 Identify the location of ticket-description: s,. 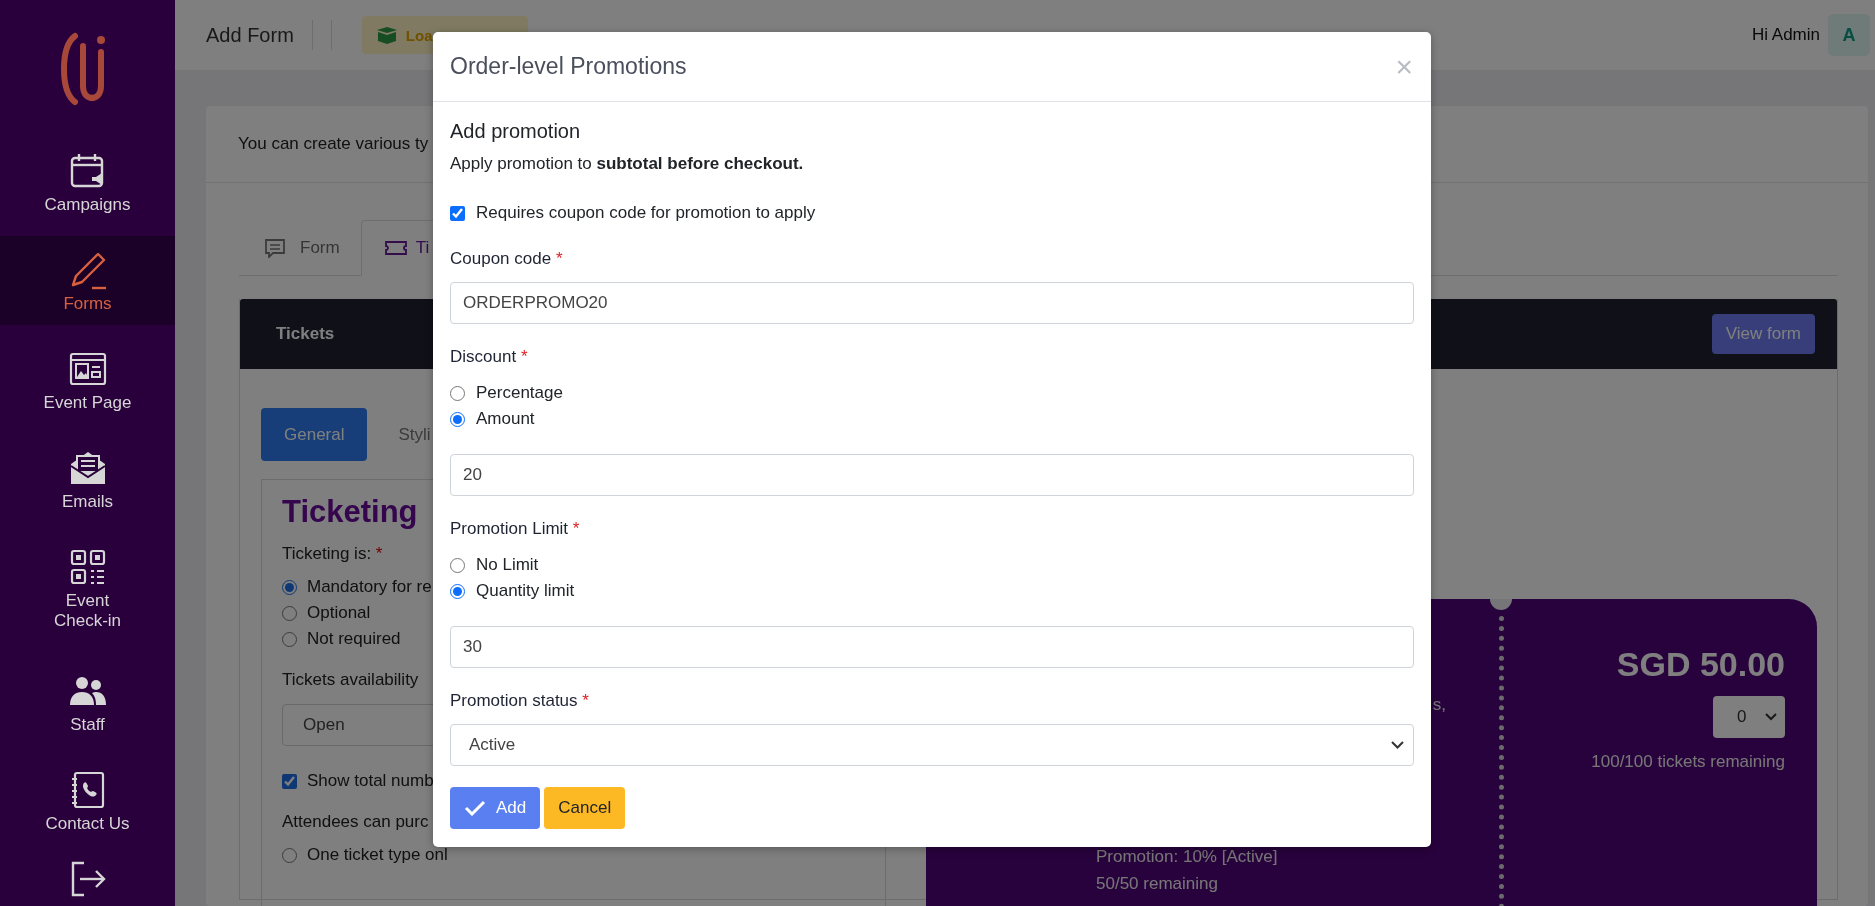
(1439, 705).